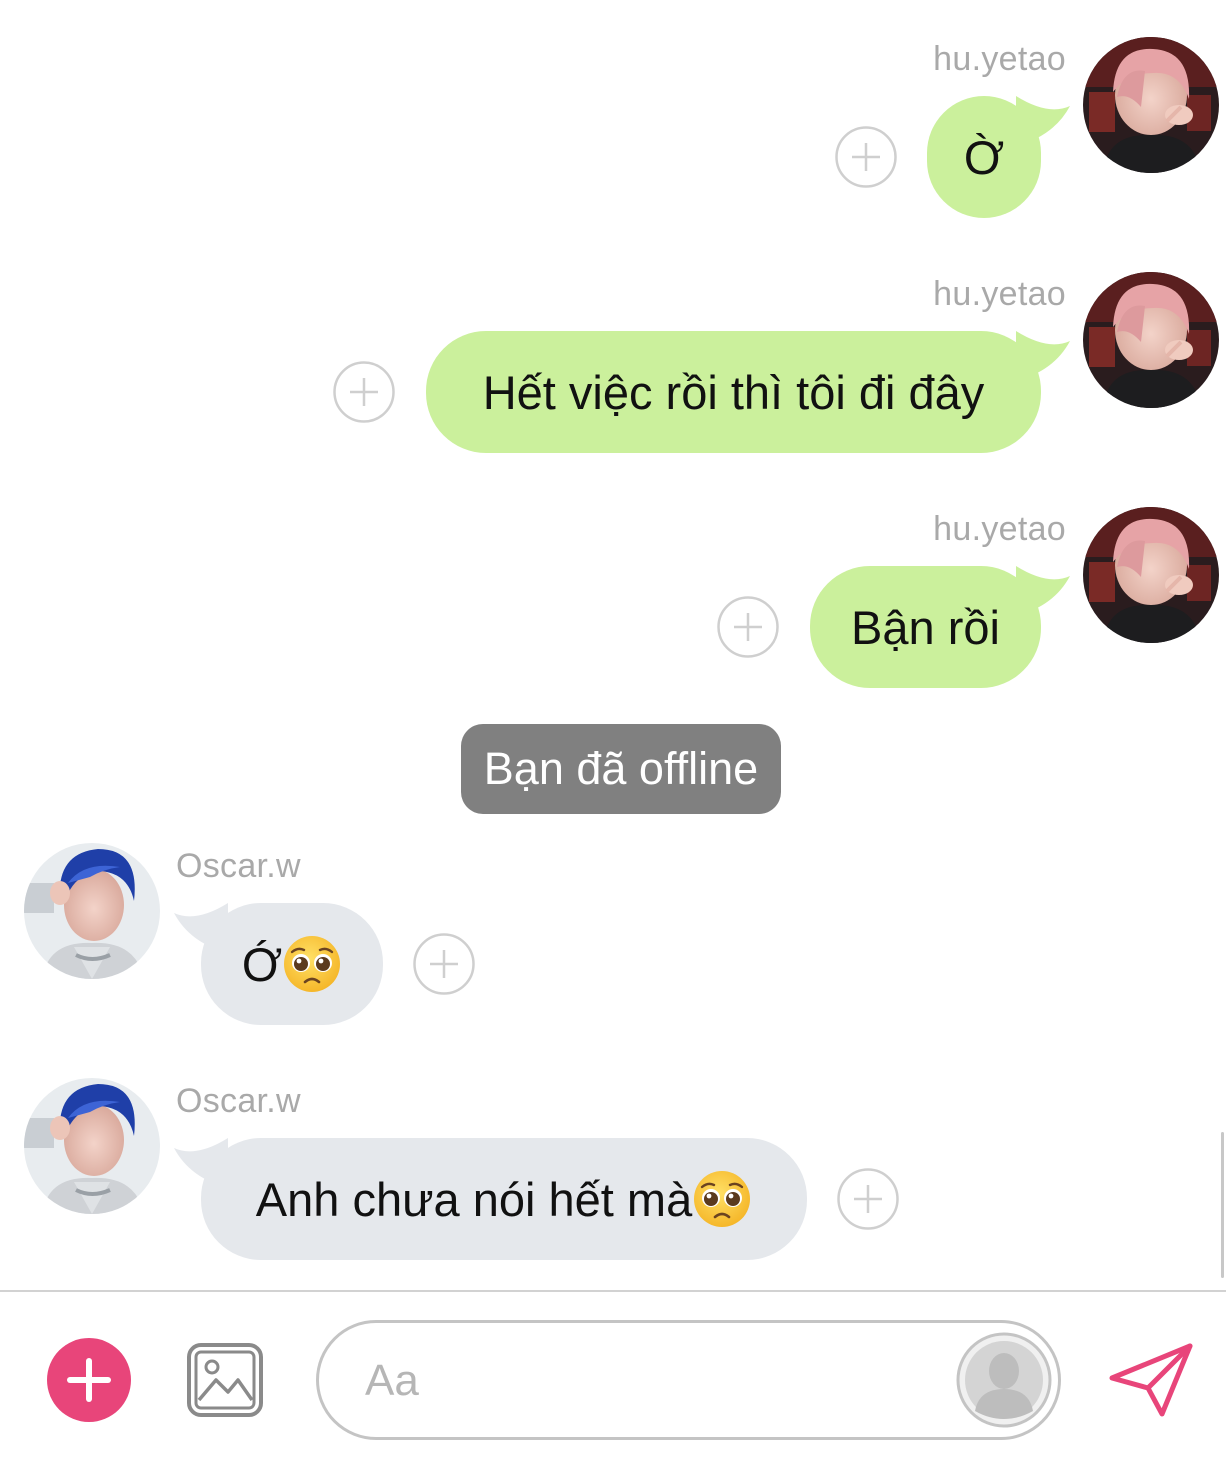 This screenshot has width=1226, height=1470. I want to click on message-bubble: Ớ, so click(292, 964).